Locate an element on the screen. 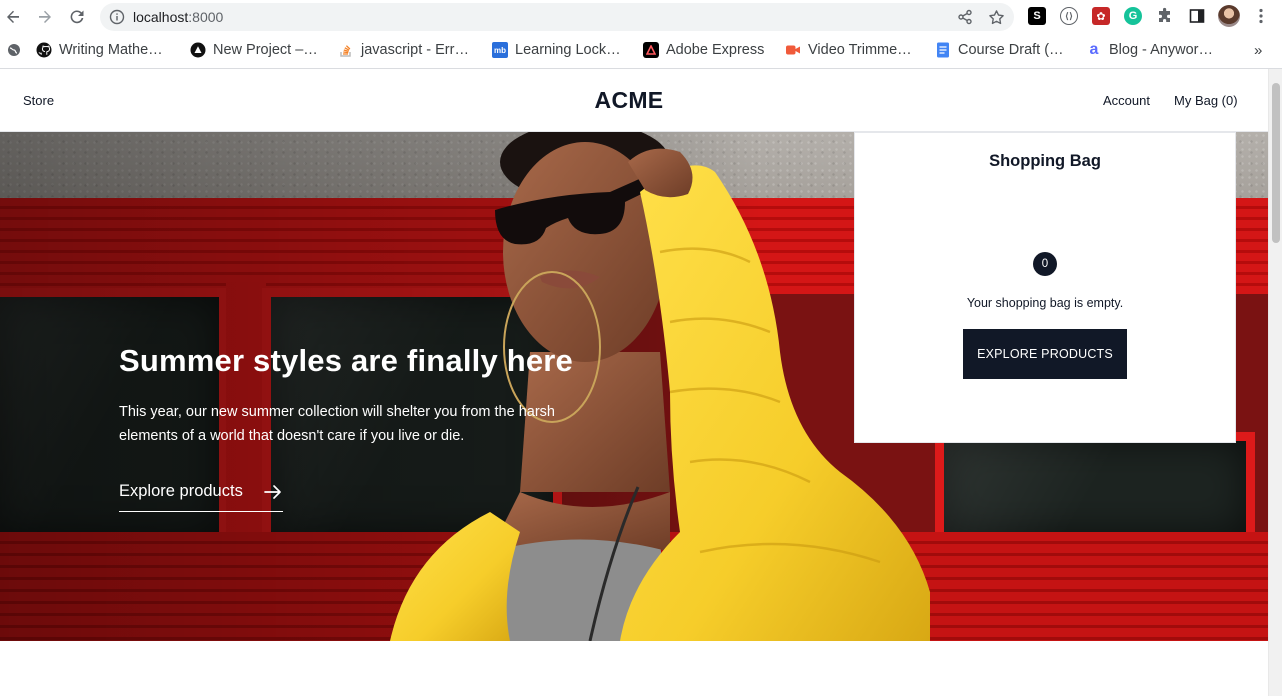  url-host: localhost is located at coordinates (161, 17).